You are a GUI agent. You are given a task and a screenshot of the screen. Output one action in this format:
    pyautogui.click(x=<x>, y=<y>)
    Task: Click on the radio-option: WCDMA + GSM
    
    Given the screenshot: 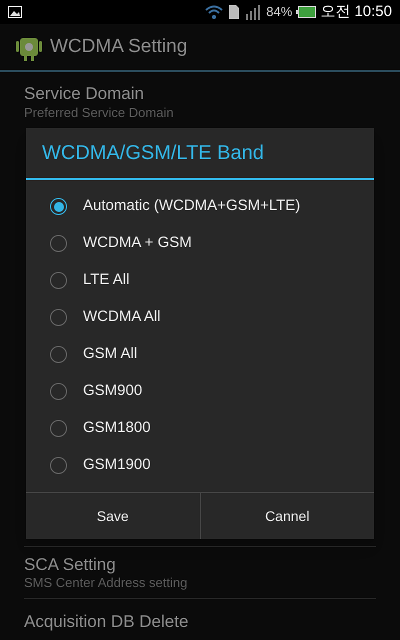 What is the action you would take?
    pyautogui.click(x=200, y=243)
    